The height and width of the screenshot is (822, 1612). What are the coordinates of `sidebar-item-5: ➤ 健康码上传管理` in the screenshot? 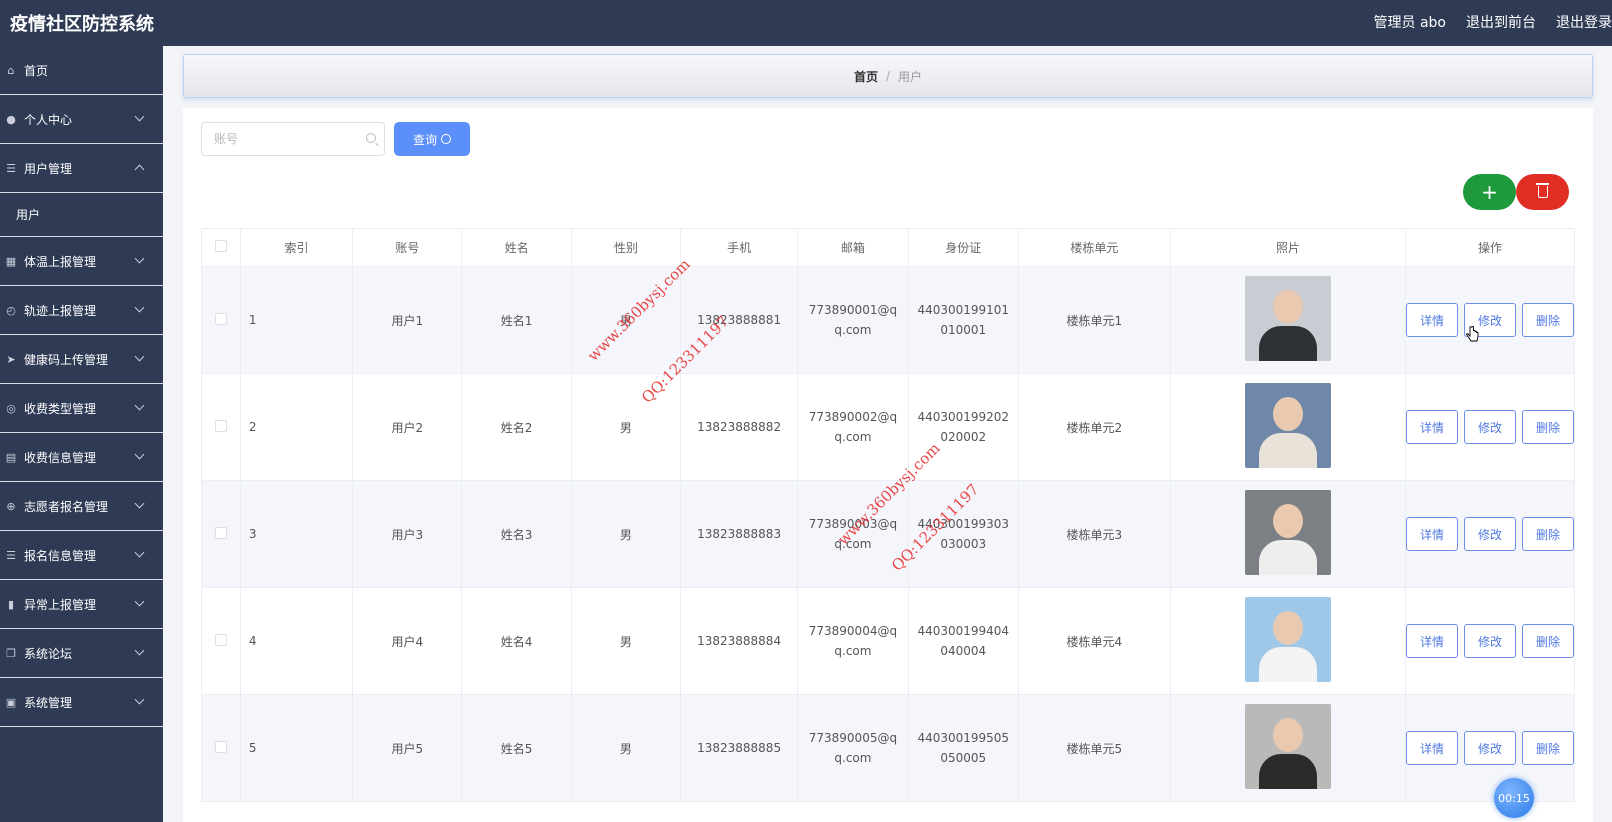 It's located at (81, 359).